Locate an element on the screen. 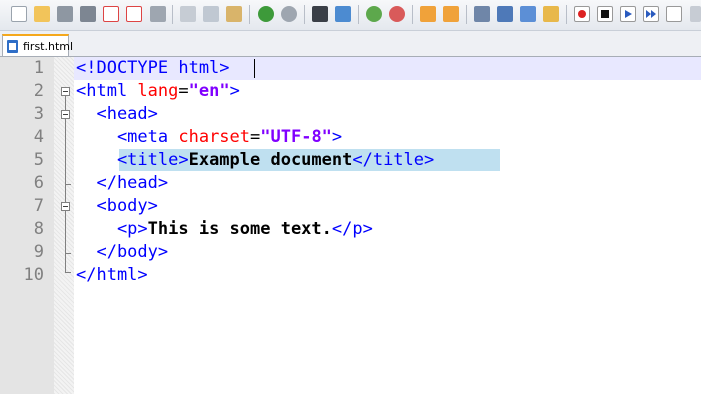 The image size is (701, 394). record-macro-icon is located at coordinates (582, 14).